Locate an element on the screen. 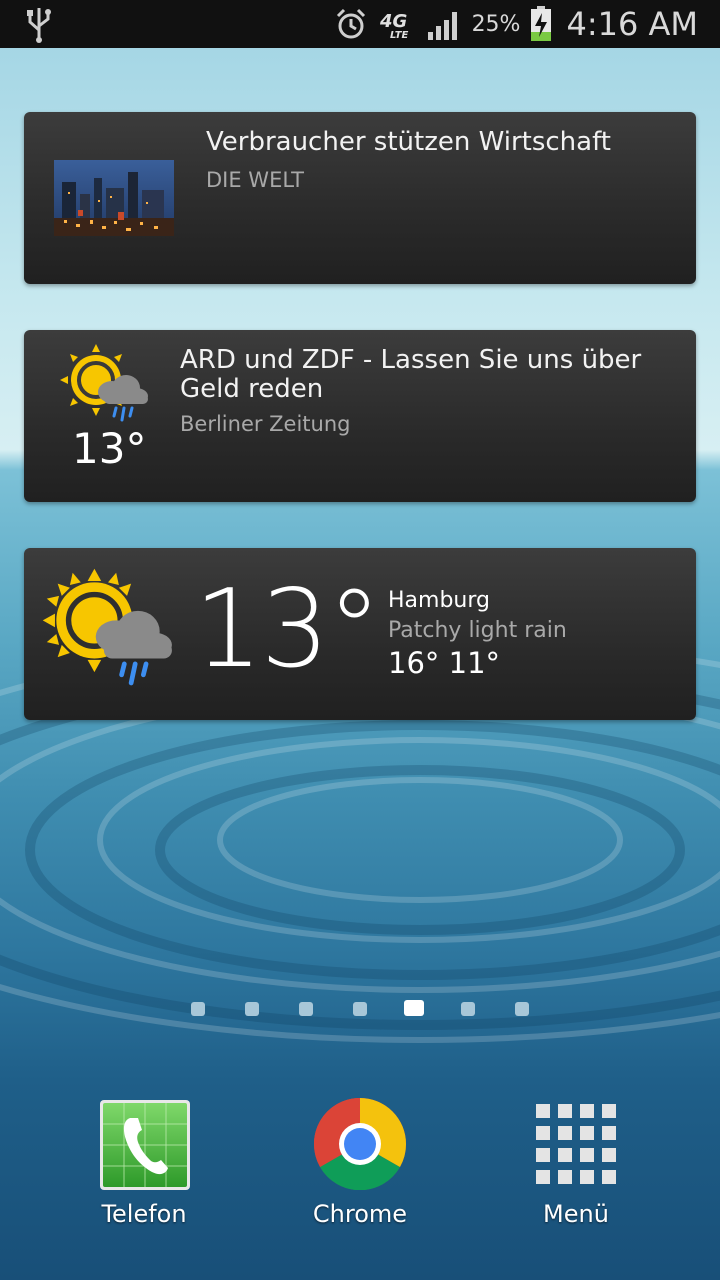 This screenshot has height=1280, width=720. news-source: DIE WELT is located at coordinates (255, 180).